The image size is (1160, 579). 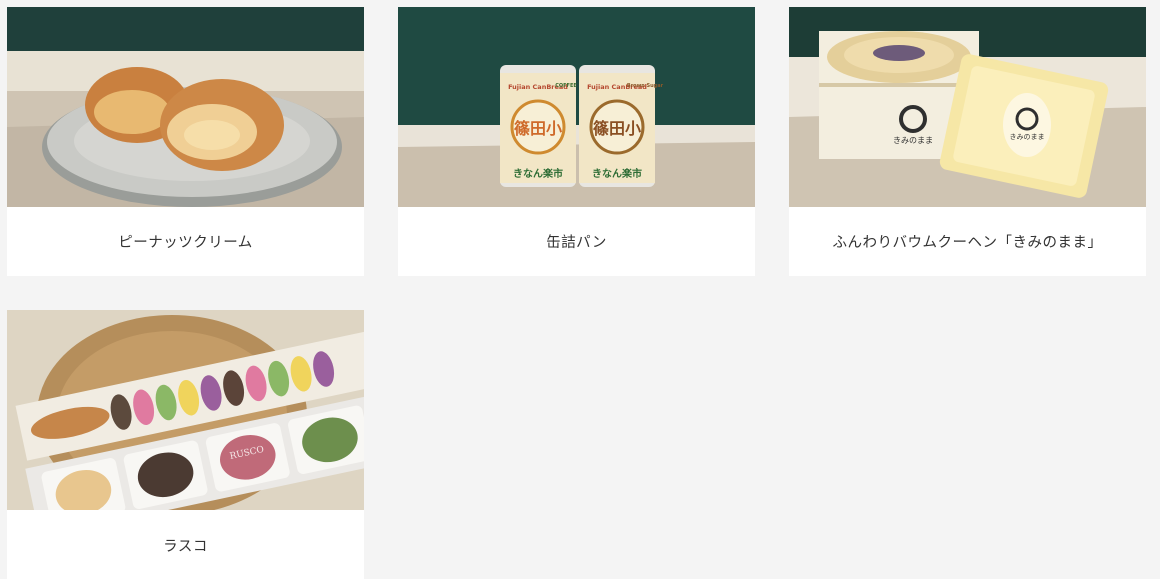 I want to click on product-name: ラスコ, so click(x=185, y=545).